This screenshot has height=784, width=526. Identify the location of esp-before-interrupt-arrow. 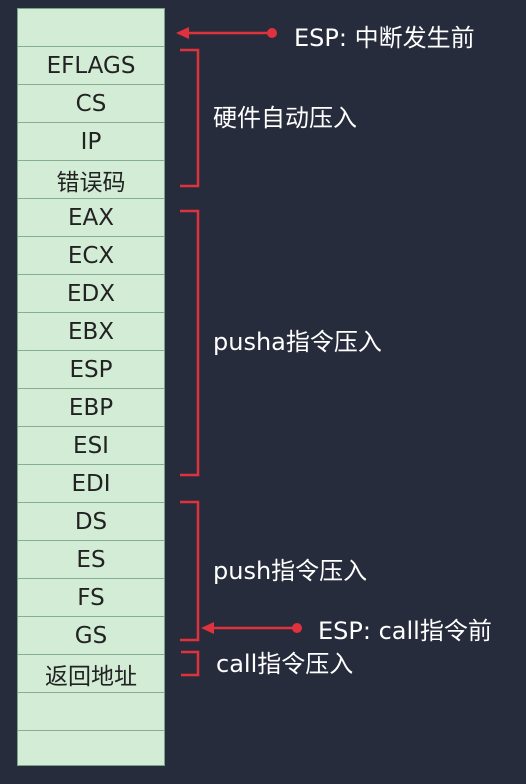
(226, 33).